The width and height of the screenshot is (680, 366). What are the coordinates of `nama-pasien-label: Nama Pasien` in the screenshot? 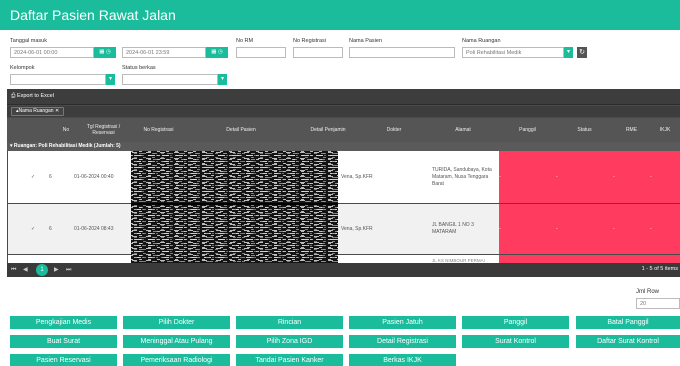 It's located at (366, 41).